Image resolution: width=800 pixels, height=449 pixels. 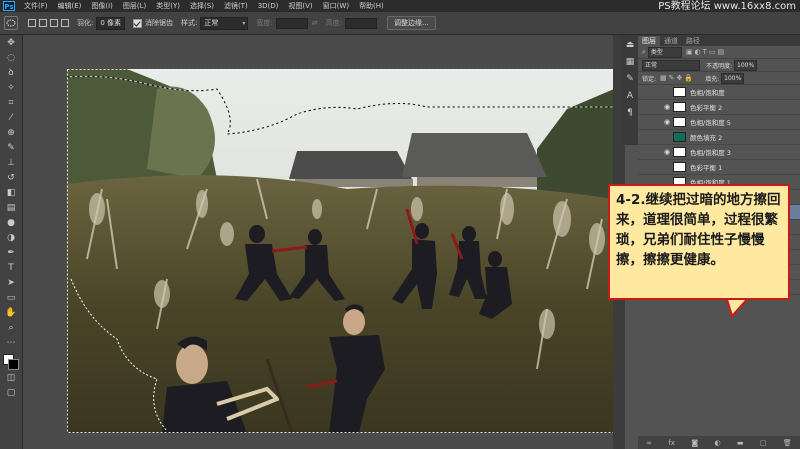 What do you see at coordinates (694, 443) in the screenshot?
I see `mask-icon: ◙` at bounding box center [694, 443].